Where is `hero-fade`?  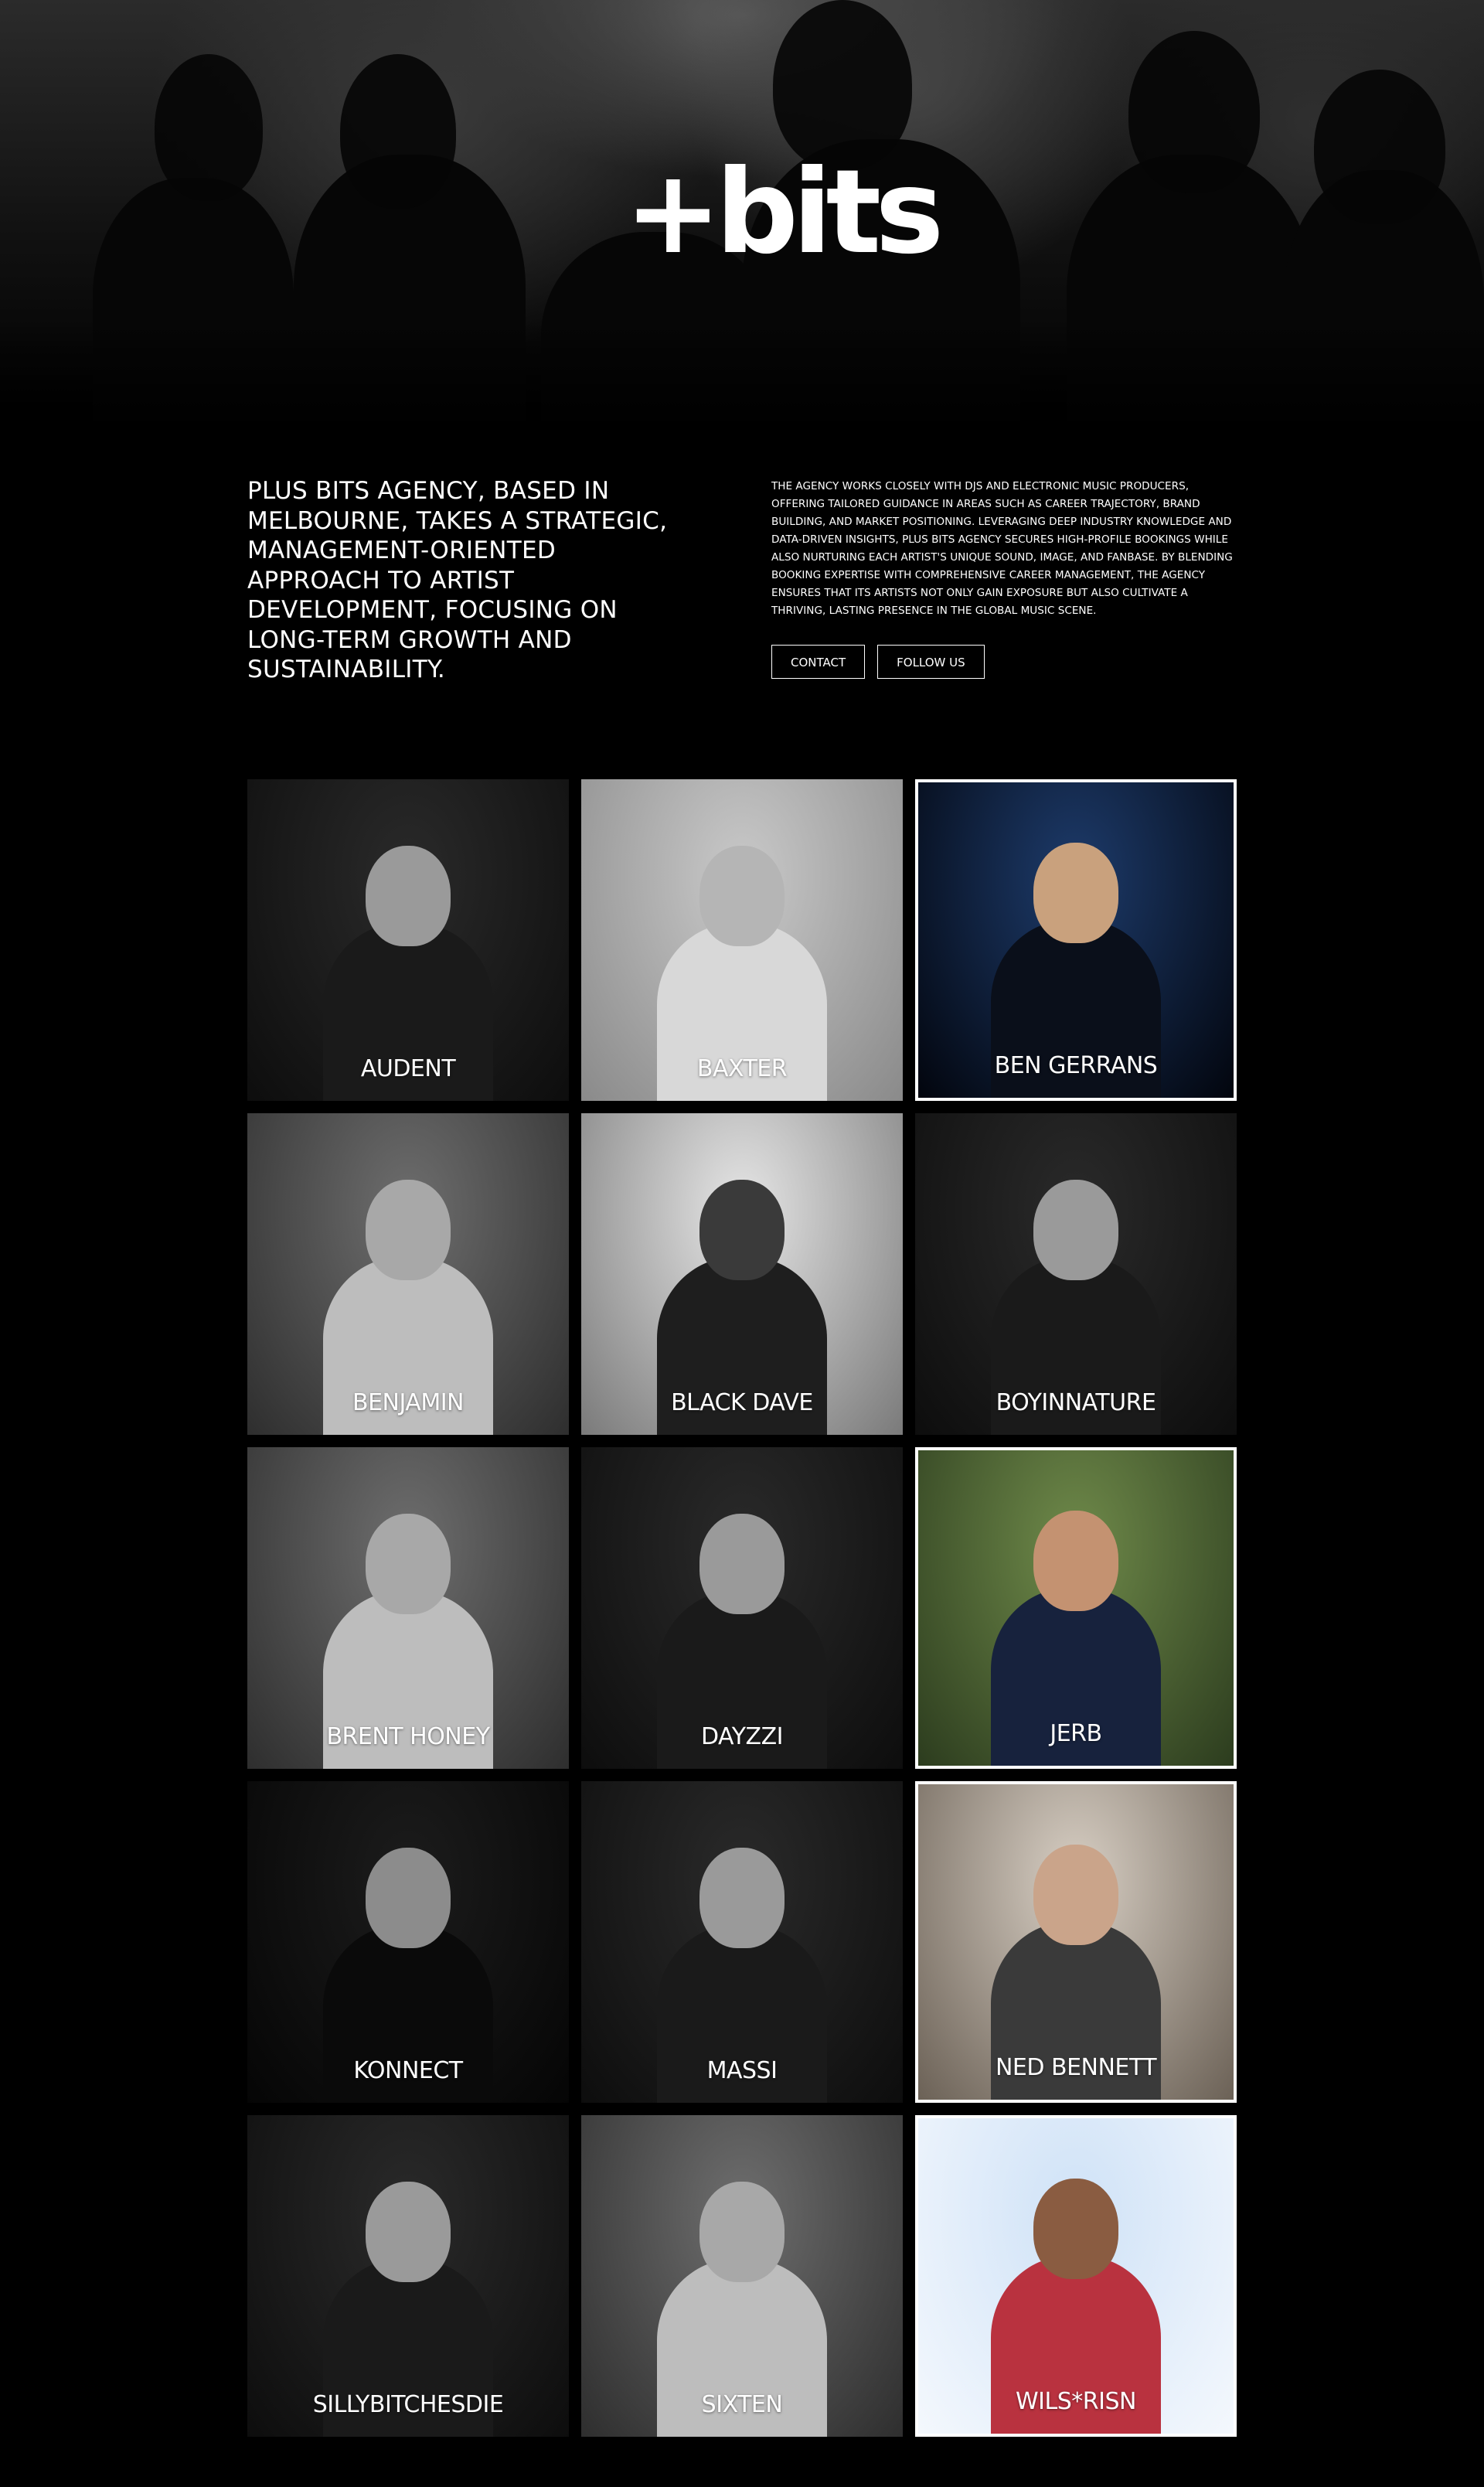
hero-fade is located at coordinates (742, 375).